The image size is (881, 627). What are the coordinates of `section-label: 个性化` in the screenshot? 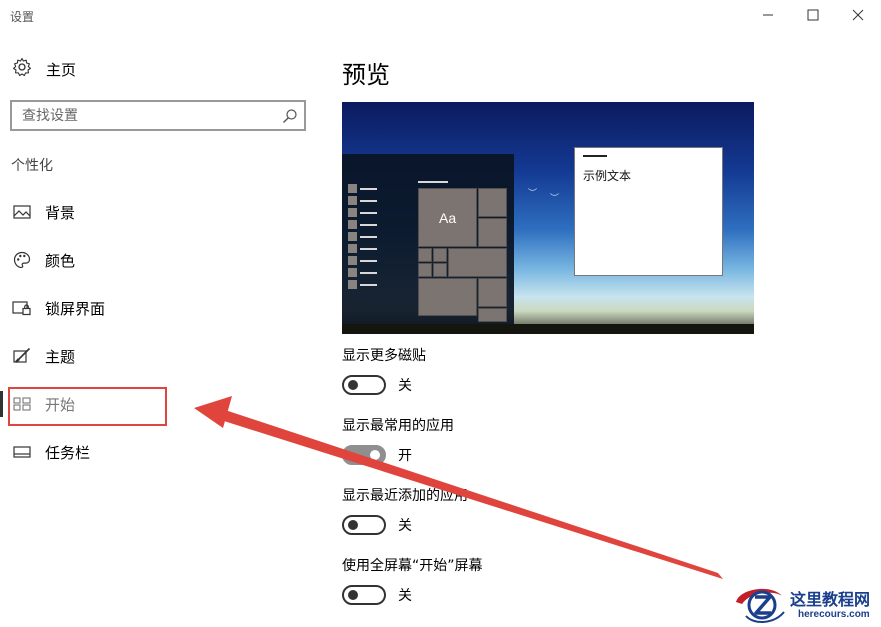 It's located at (32, 166).